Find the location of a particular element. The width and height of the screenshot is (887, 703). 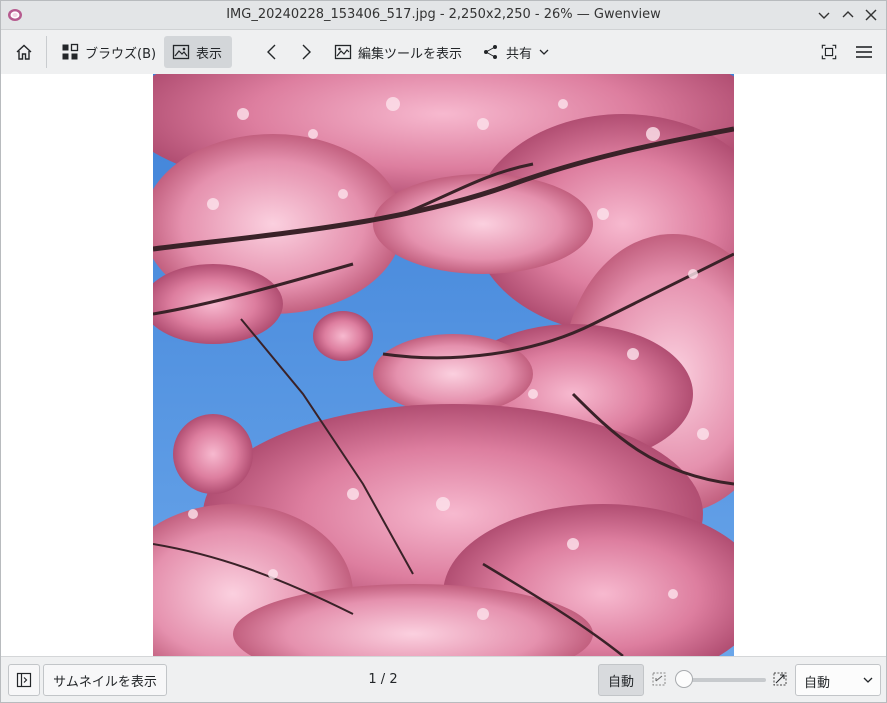

close-icon is located at coordinates (871, 15).